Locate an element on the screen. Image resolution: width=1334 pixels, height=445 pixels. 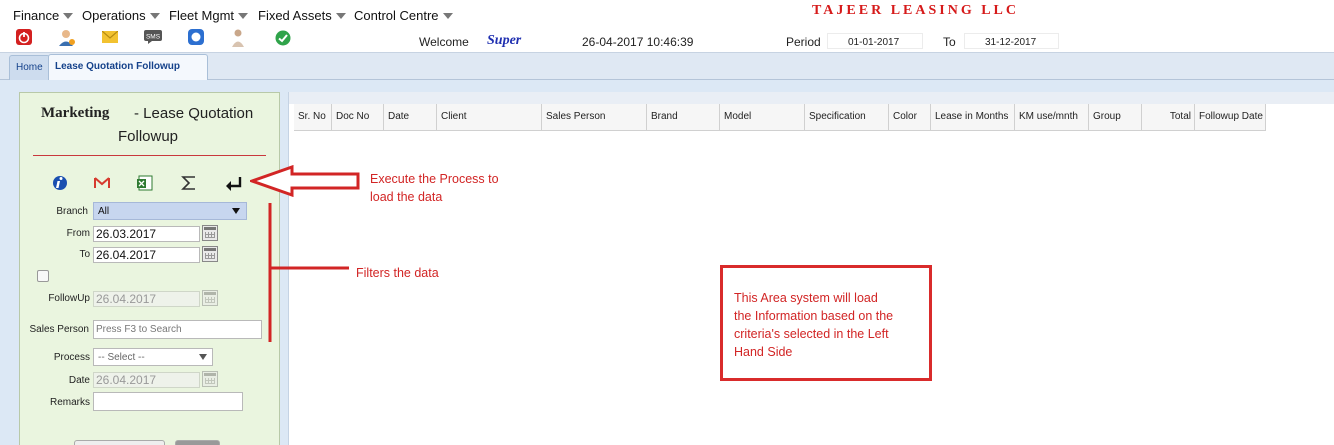
to-date-field: 26.04.2017 is located at coordinates (146, 255).